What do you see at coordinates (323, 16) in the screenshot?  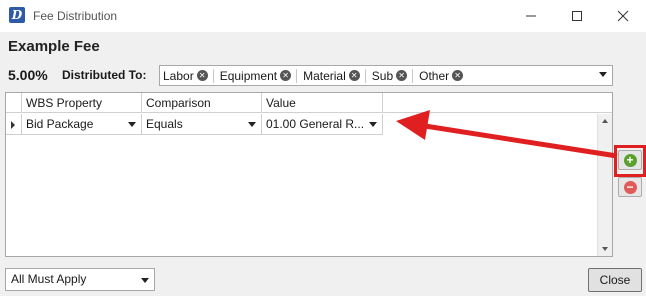 I see `title-bar: D Fee Distribution` at bounding box center [323, 16].